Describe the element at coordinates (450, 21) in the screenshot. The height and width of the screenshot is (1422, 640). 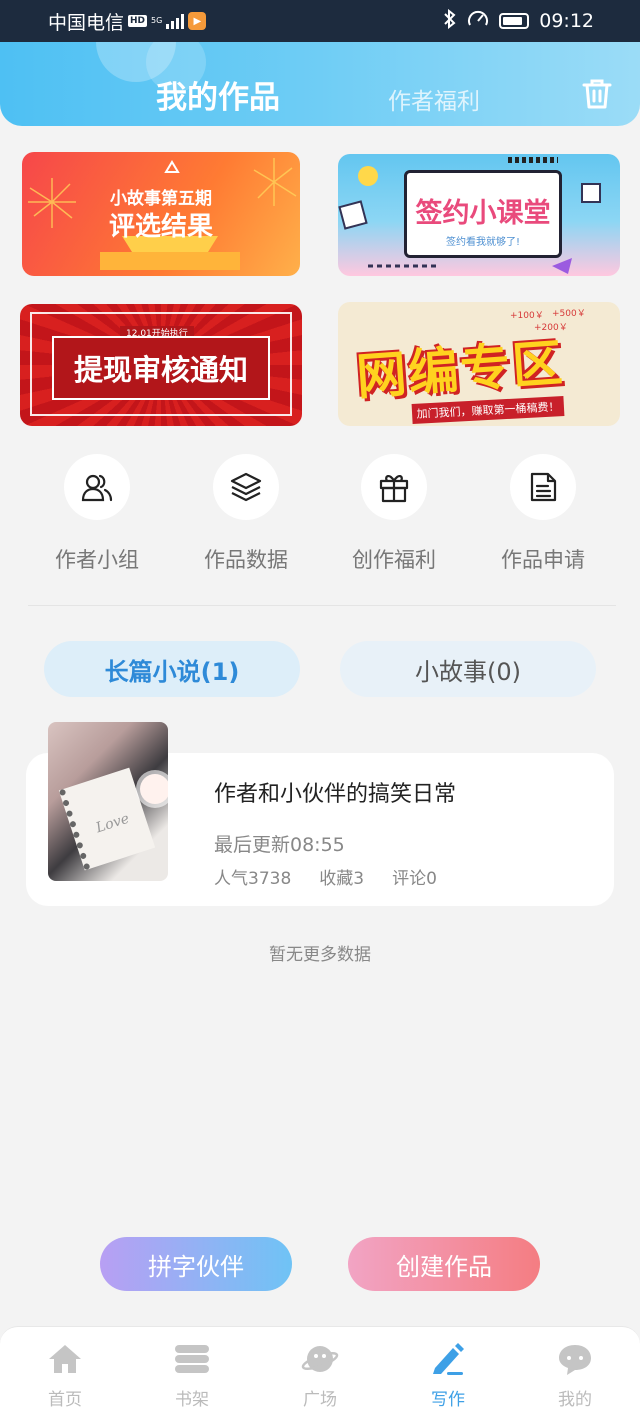
I see `bluetooth-icon` at that location.